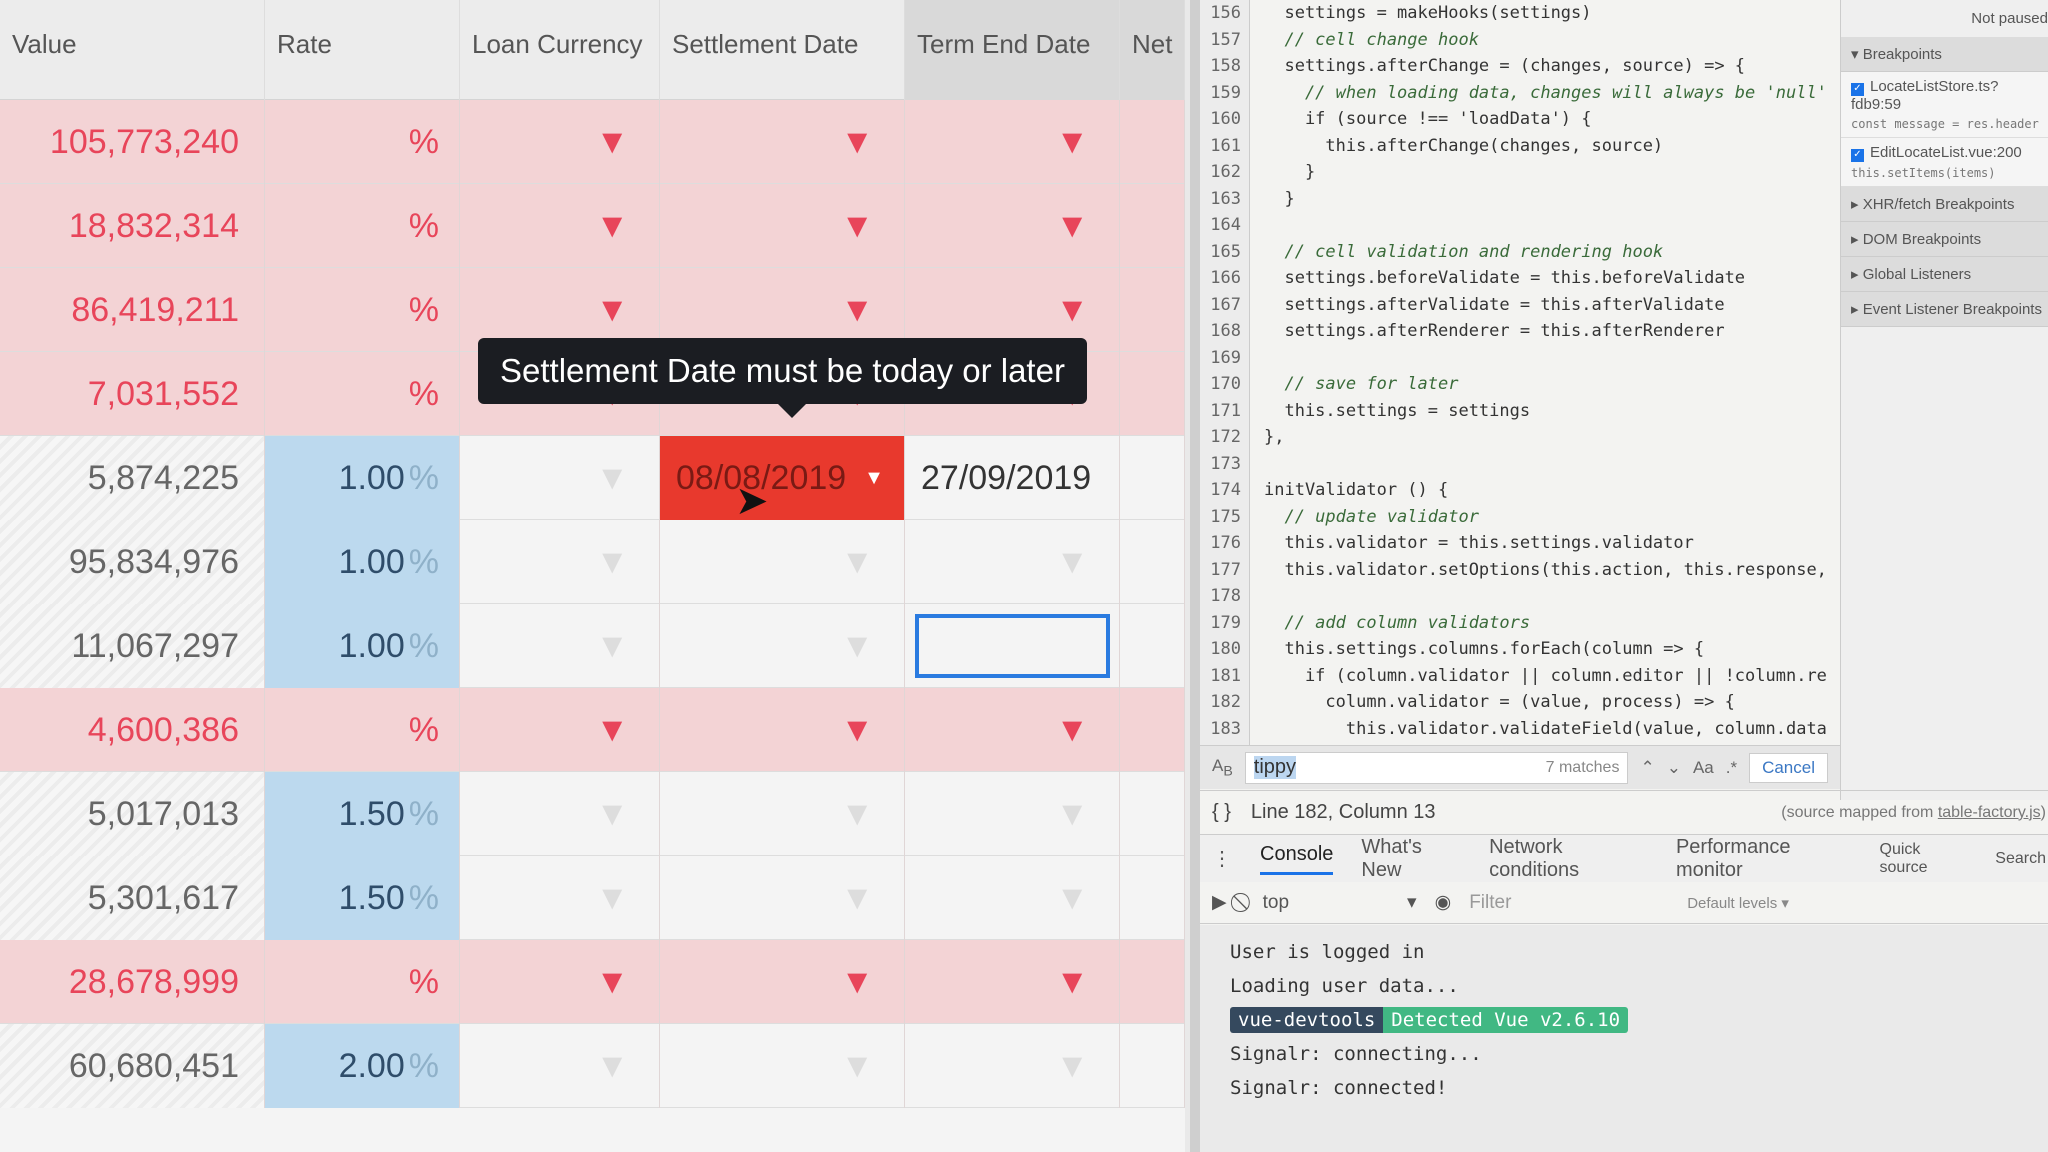 This screenshot has width=2048, height=1152. What do you see at coordinates (1764, 859) in the screenshot?
I see `tab-performance-monitor: Performance monitor` at bounding box center [1764, 859].